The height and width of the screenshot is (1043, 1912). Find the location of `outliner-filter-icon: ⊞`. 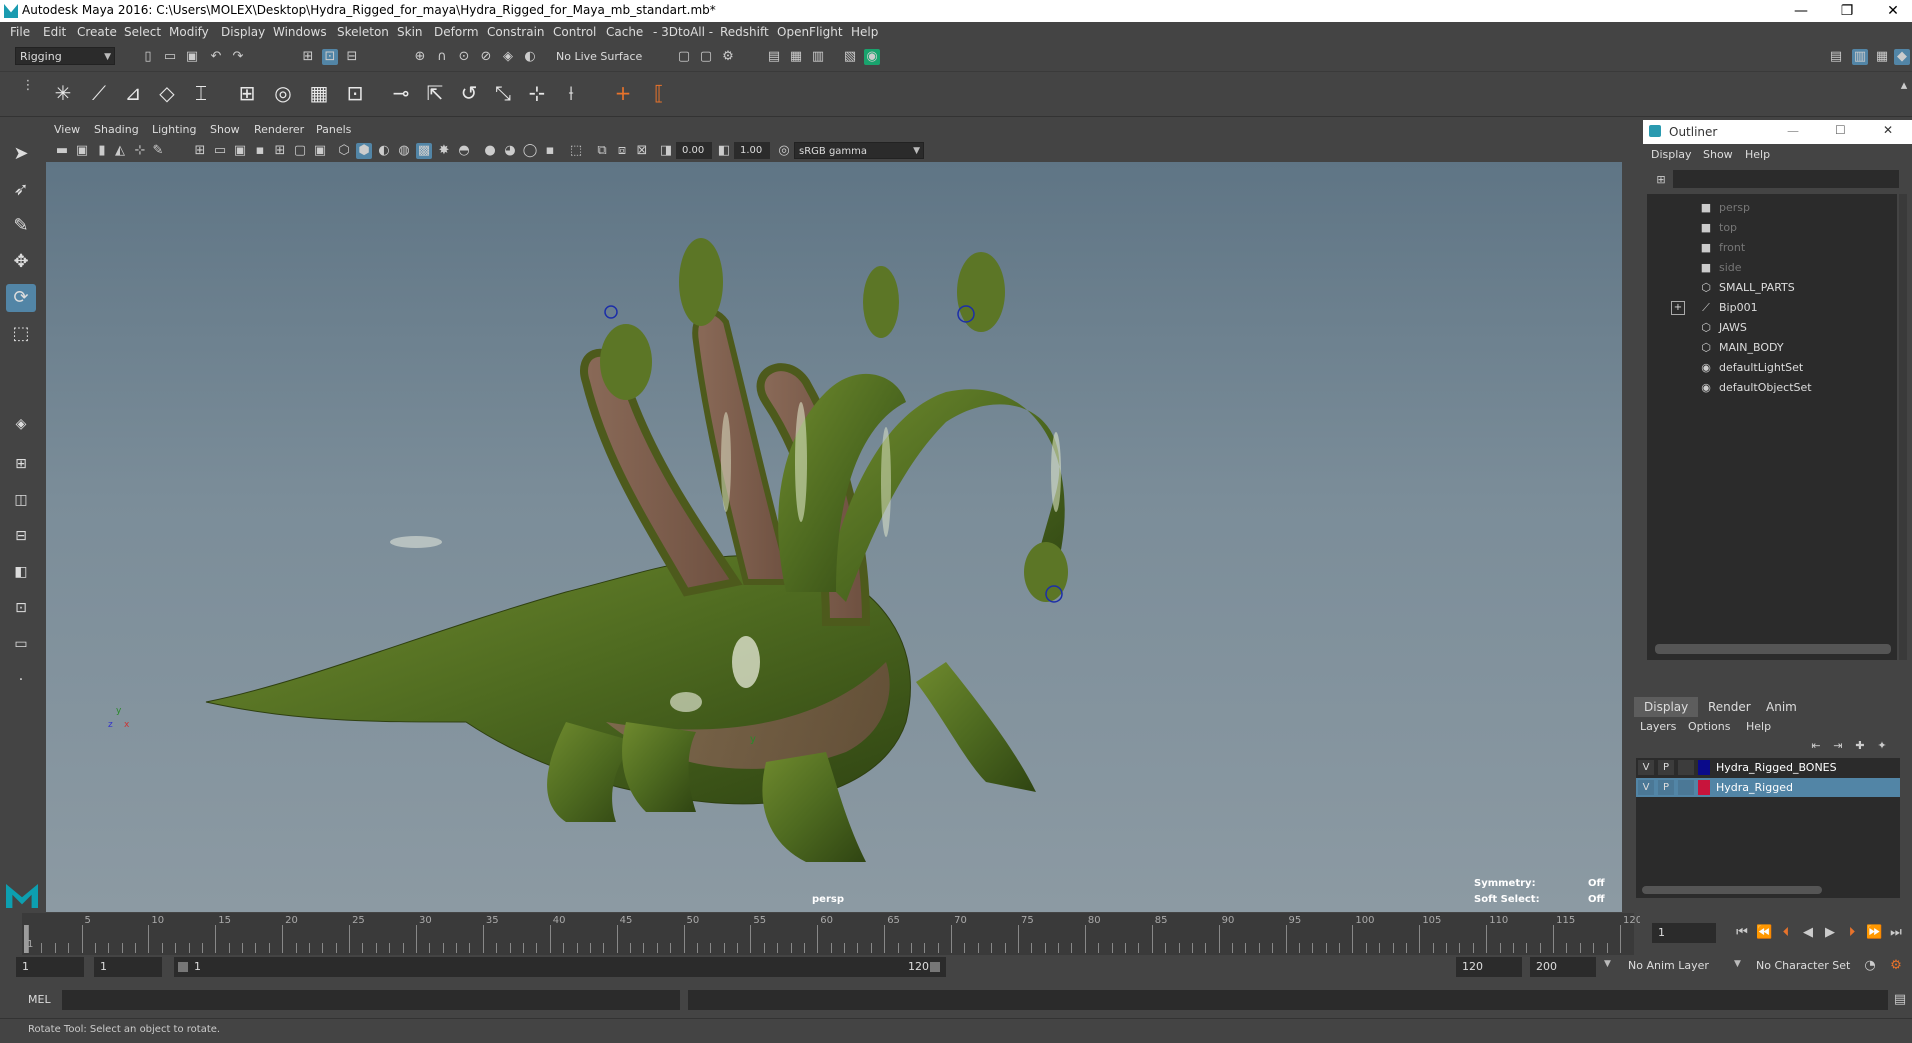

outliner-filter-icon: ⊞ is located at coordinates (1661, 180).